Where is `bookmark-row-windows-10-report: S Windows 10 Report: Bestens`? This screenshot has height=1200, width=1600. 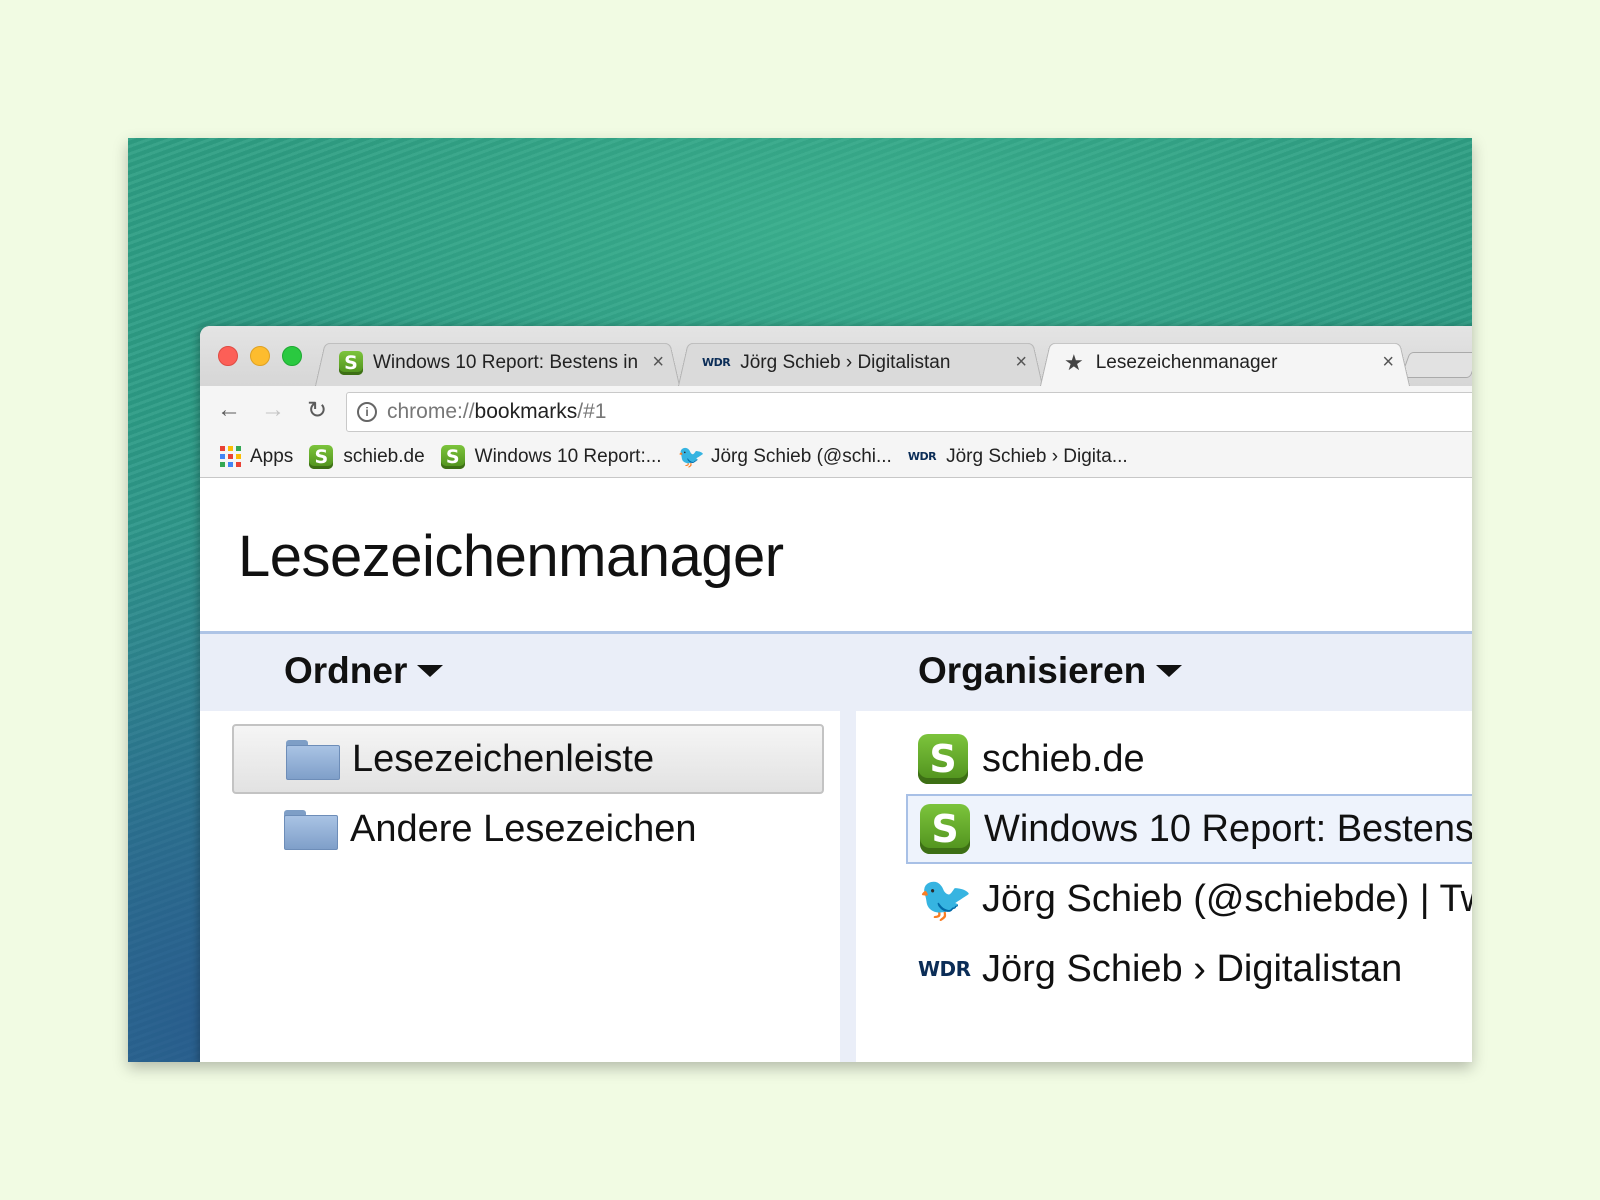 bookmark-row-windows-10-report: S Windows 10 Report: Bestens is located at coordinates (1189, 829).